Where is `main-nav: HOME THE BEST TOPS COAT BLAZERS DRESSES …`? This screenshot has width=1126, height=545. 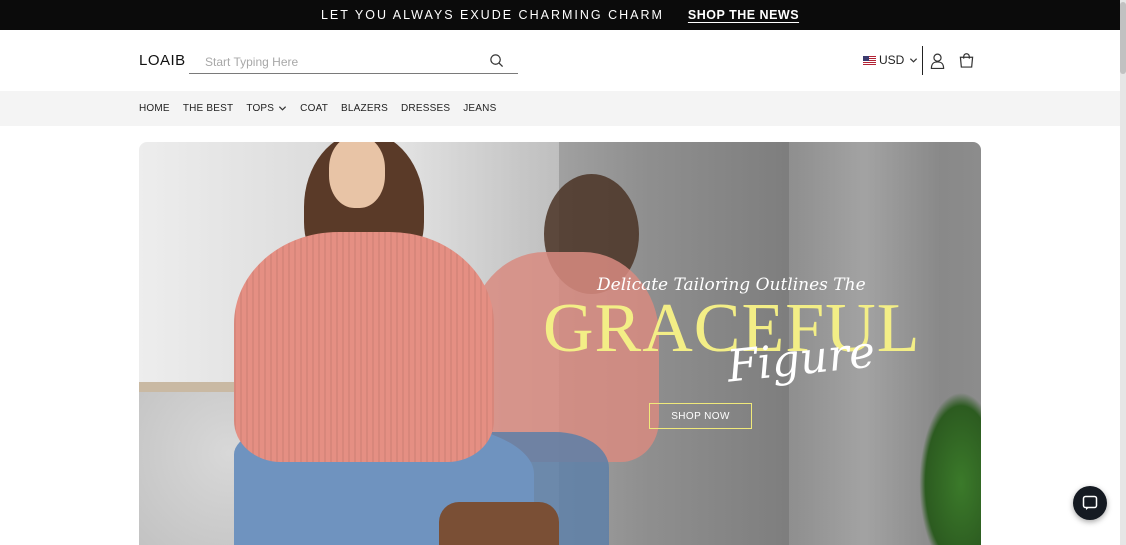
main-nav: HOME THE BEST TOPS COAT BLAZERS DRESSES … is located at coordinates (560, 108).